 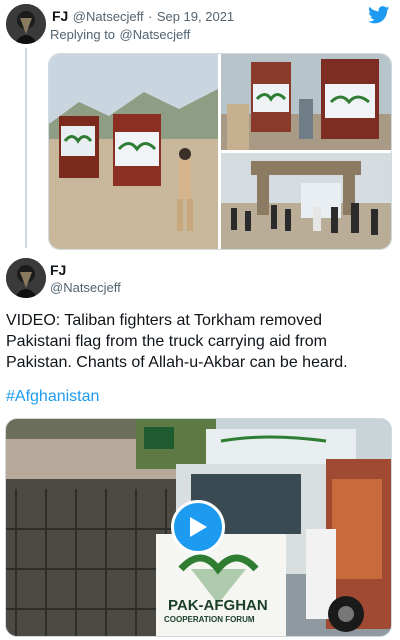 I want to click on reply-context: Replying to @Natsecjeff, so click(x=120, y=35).